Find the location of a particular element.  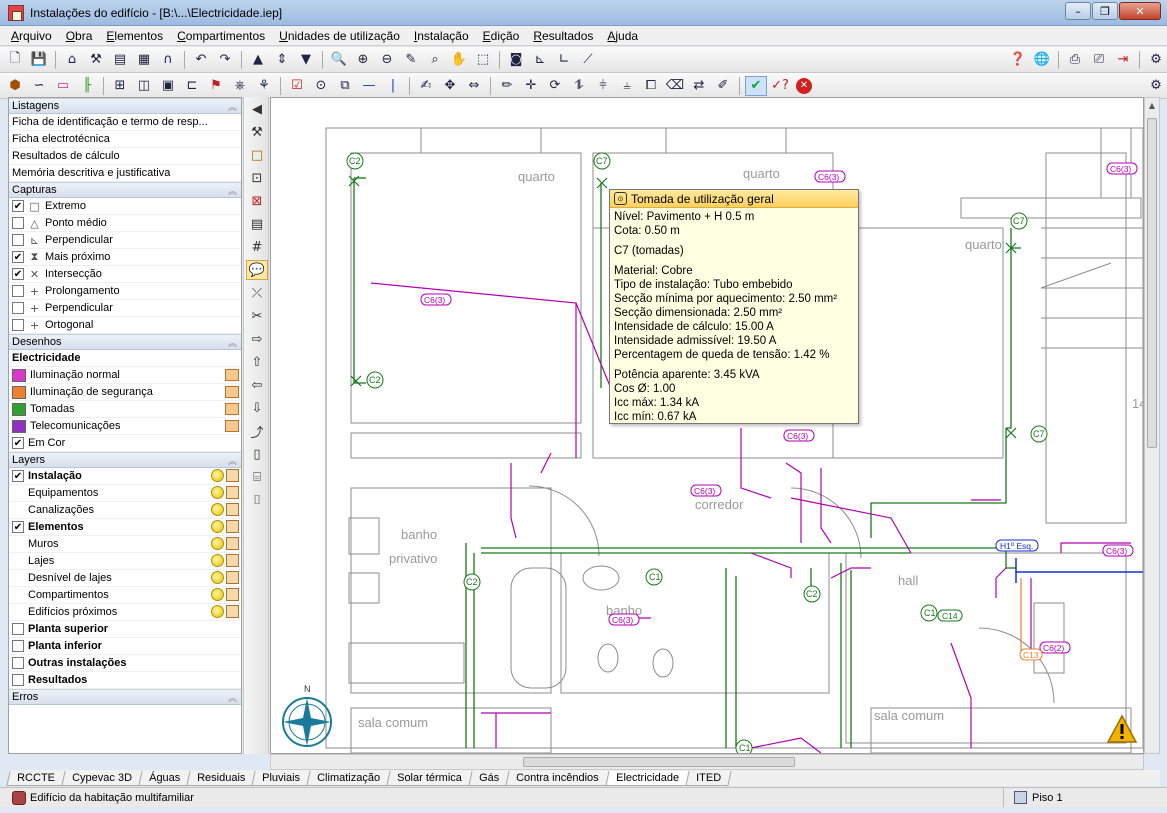

module-tab: Gás is located at coordinates (489, 778).